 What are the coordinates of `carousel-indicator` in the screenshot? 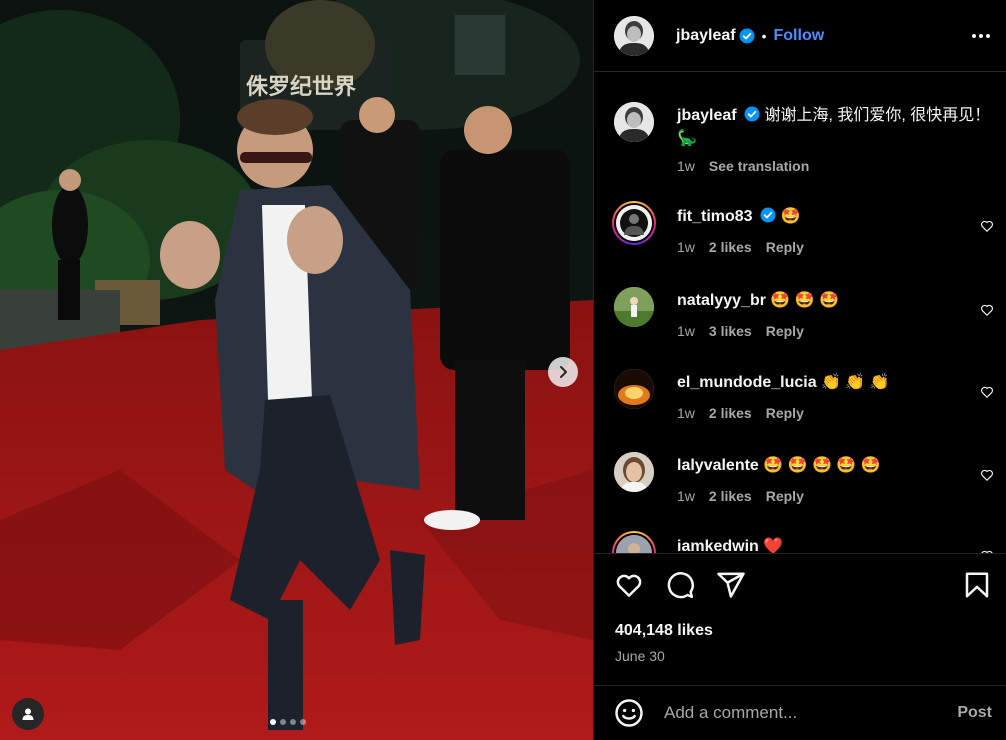 It's located at (288, 722).